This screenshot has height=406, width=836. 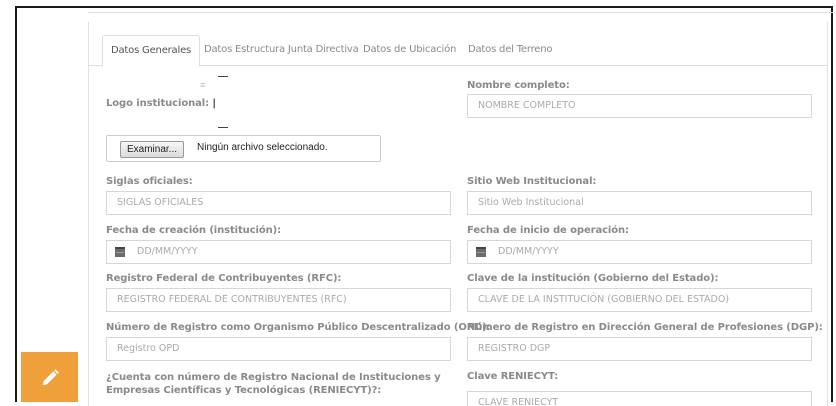 I want to click on rfc-input: REGISTRO FEDERAL DE CONTRIBUYENTES (RFC), so click(x=278, y=300).